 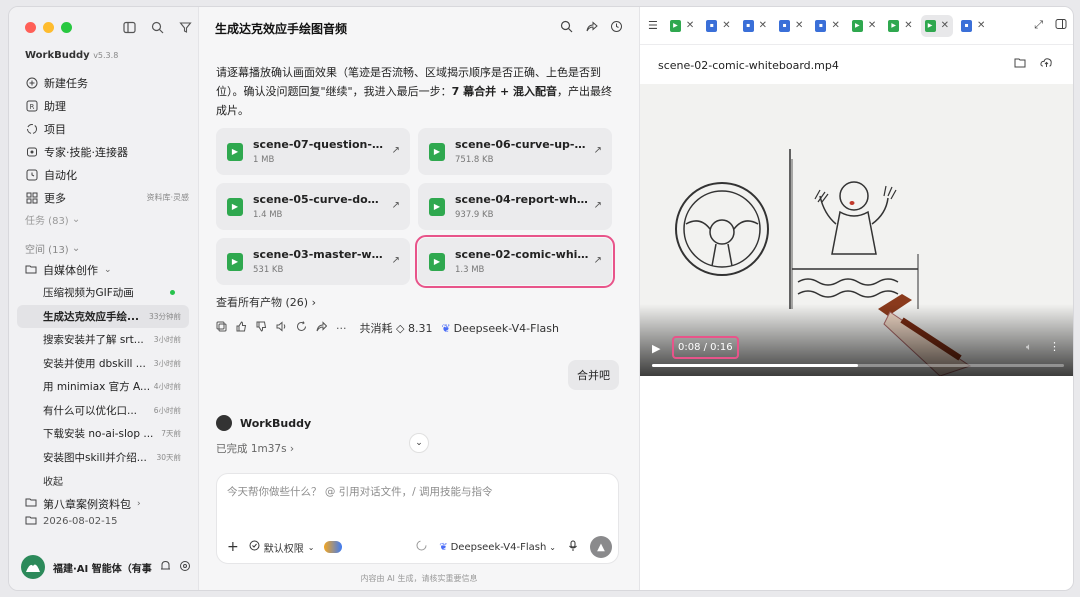 I want to click on bell-icon, so click(x=165, y=567).